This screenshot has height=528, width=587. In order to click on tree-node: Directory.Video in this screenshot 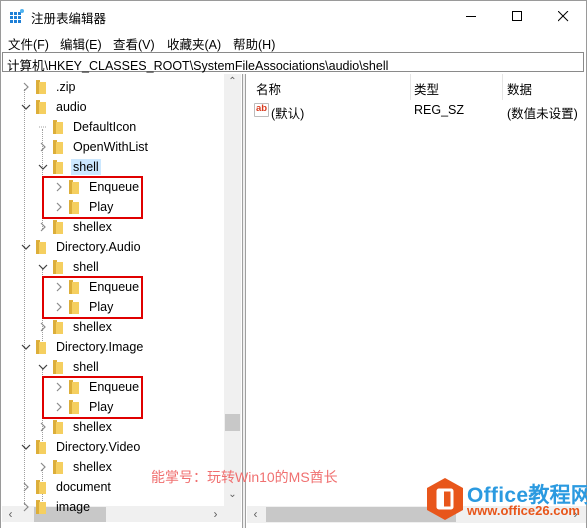, I will do `click(81, 447)`.